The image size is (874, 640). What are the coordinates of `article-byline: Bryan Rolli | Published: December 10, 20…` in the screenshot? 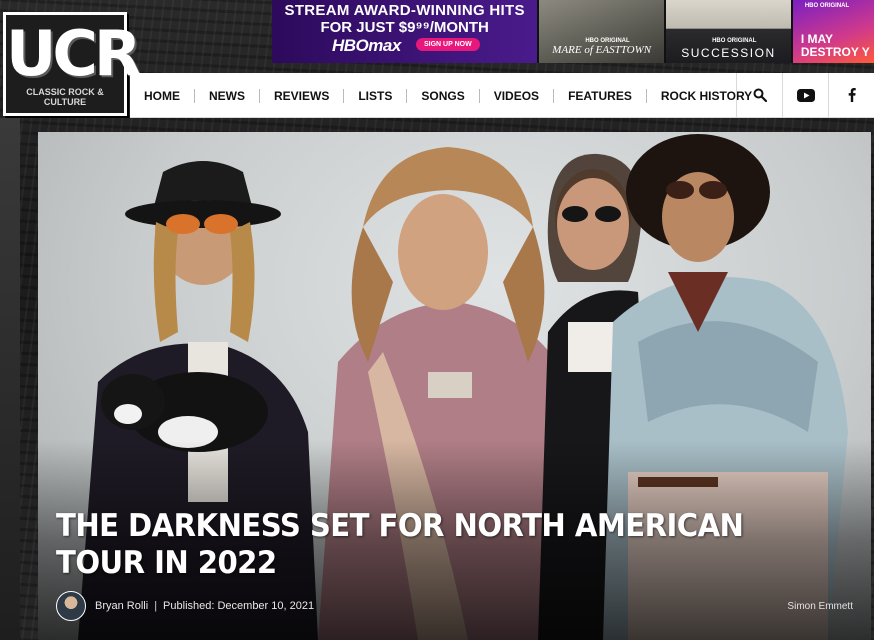 It's located at (185, 606).